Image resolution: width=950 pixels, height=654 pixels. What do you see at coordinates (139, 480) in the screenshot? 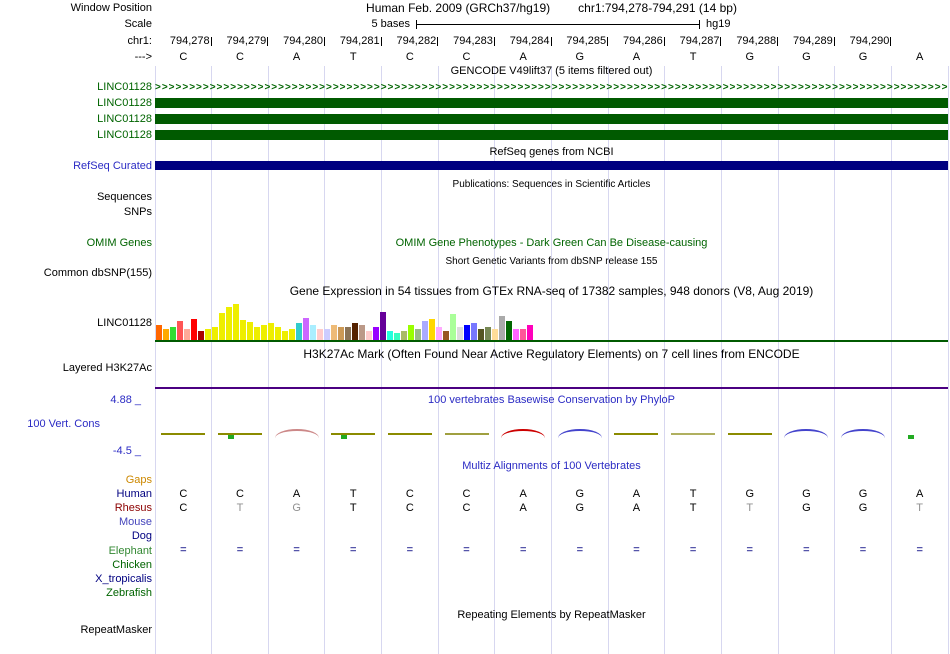
I see `track-label-gaps: Gaps` at bounding box center [139, 480].